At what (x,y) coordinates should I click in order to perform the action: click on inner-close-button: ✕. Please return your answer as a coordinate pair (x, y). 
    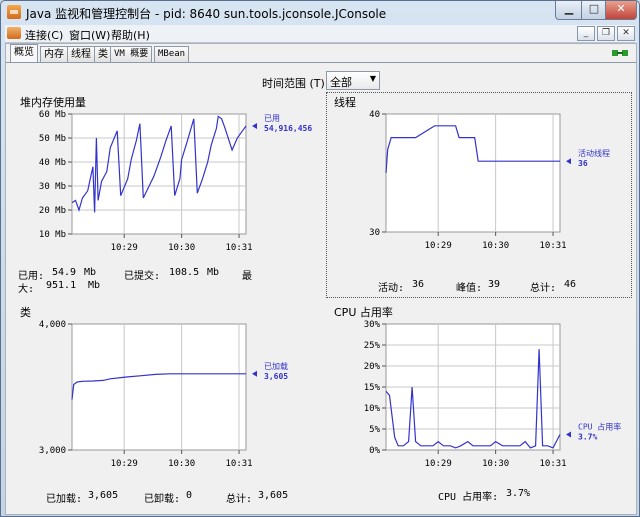
    Looking at the image, I should click on (626, 33).